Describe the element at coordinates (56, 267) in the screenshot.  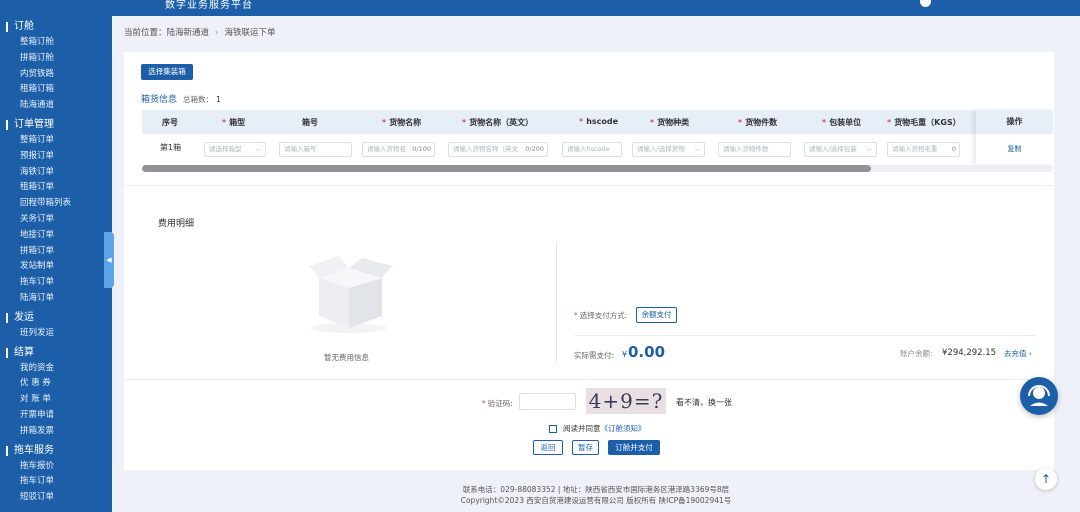
I see `sidebar-item: 发站制单` at that location.